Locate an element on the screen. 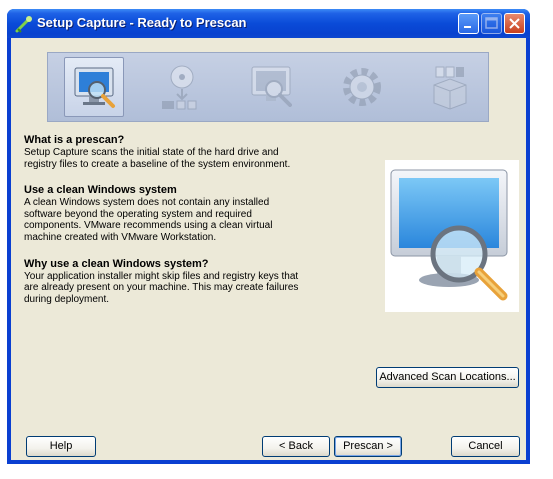  text-line: during deployment. is located at coordinates (67, 299).